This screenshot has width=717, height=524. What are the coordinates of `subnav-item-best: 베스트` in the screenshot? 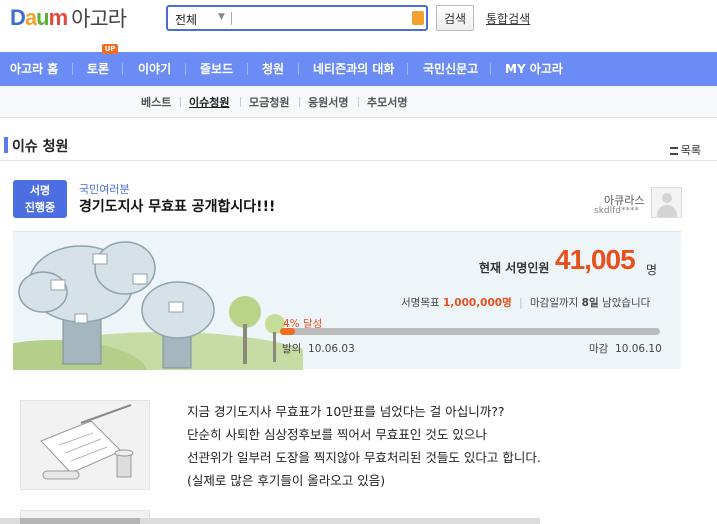 It's located at (156, 102).